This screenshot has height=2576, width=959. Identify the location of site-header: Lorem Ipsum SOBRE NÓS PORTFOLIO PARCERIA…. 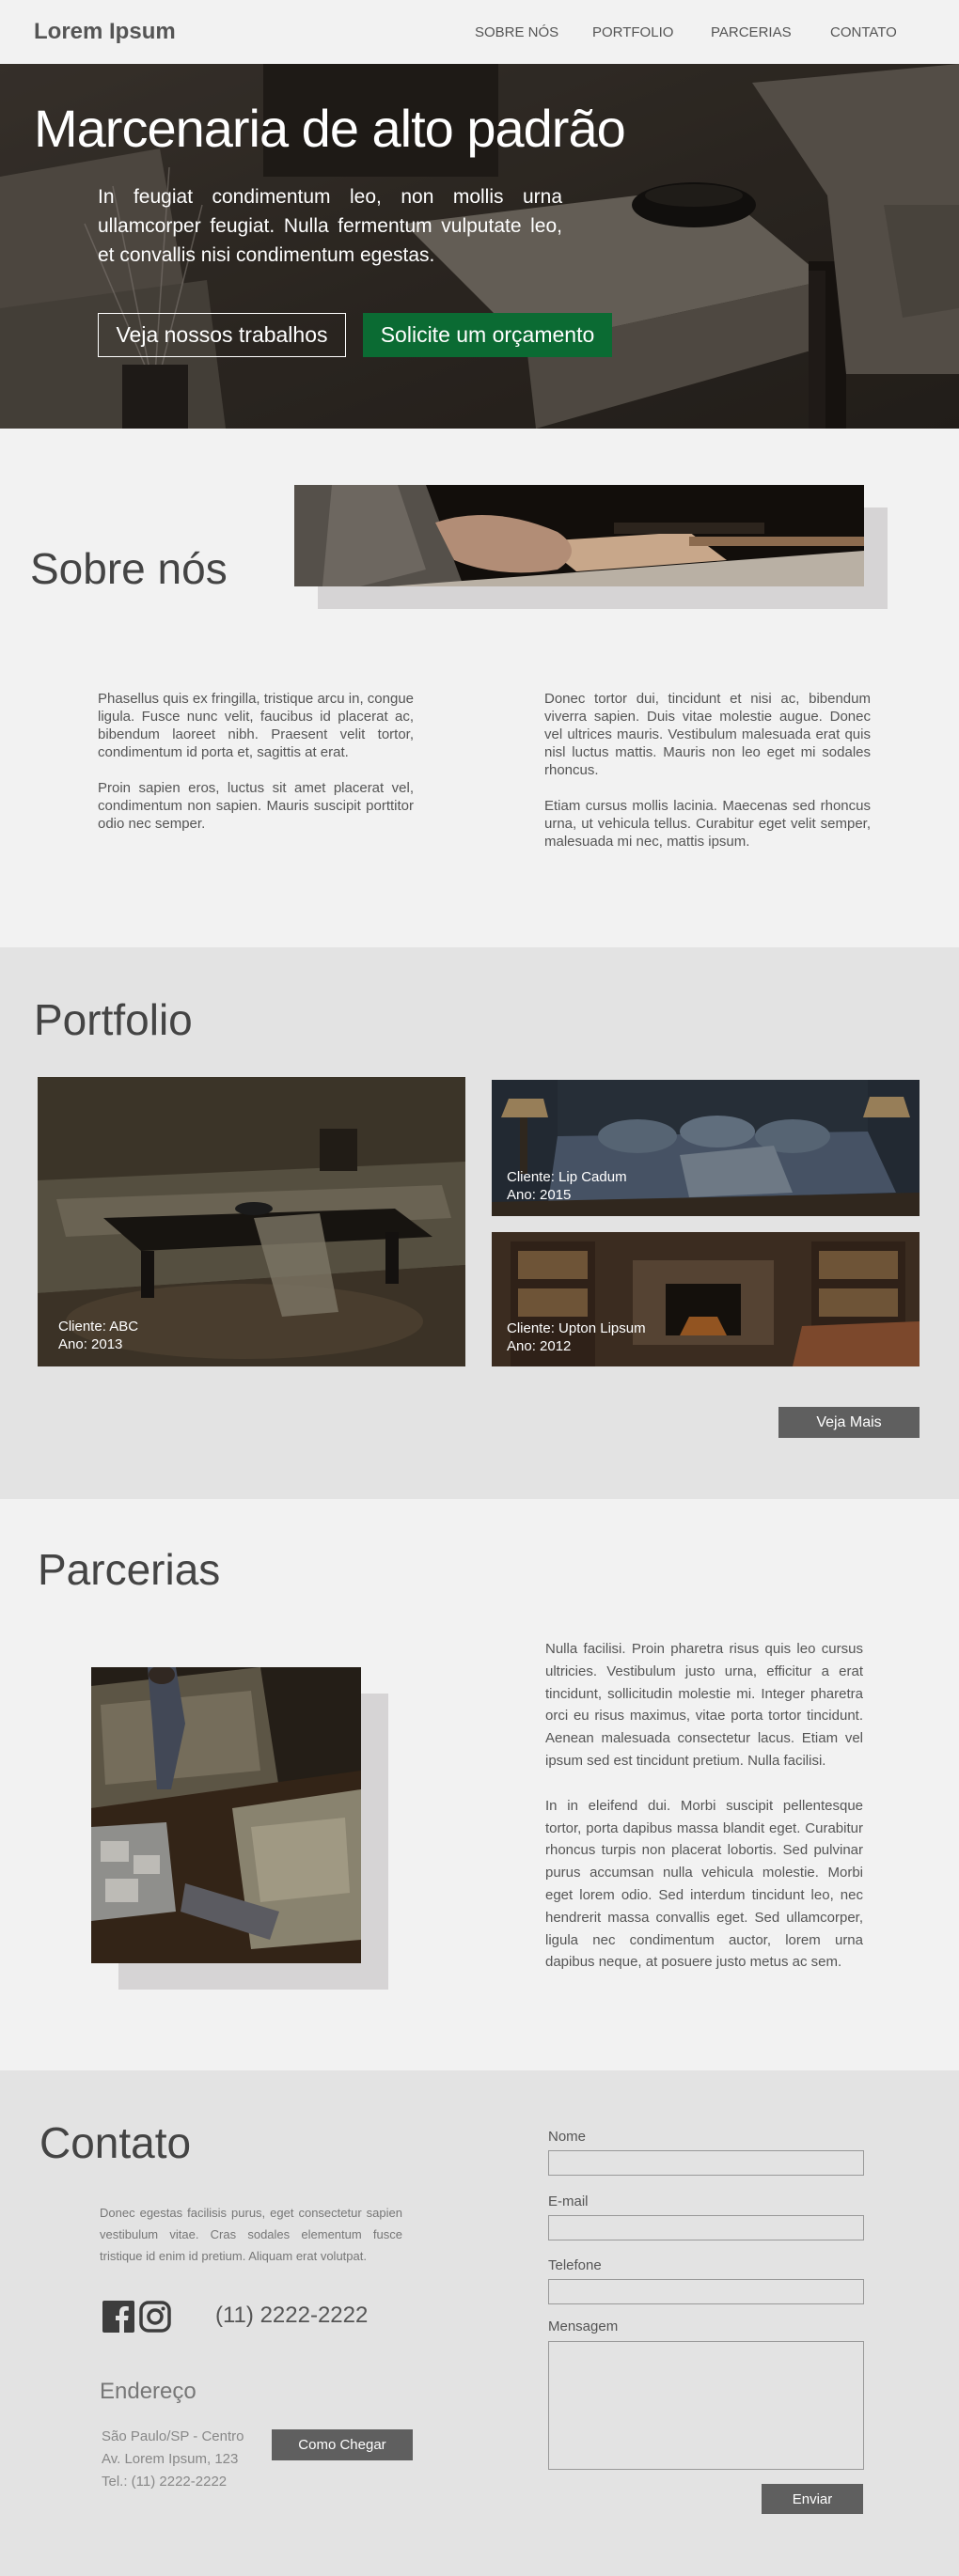
(479, 32).